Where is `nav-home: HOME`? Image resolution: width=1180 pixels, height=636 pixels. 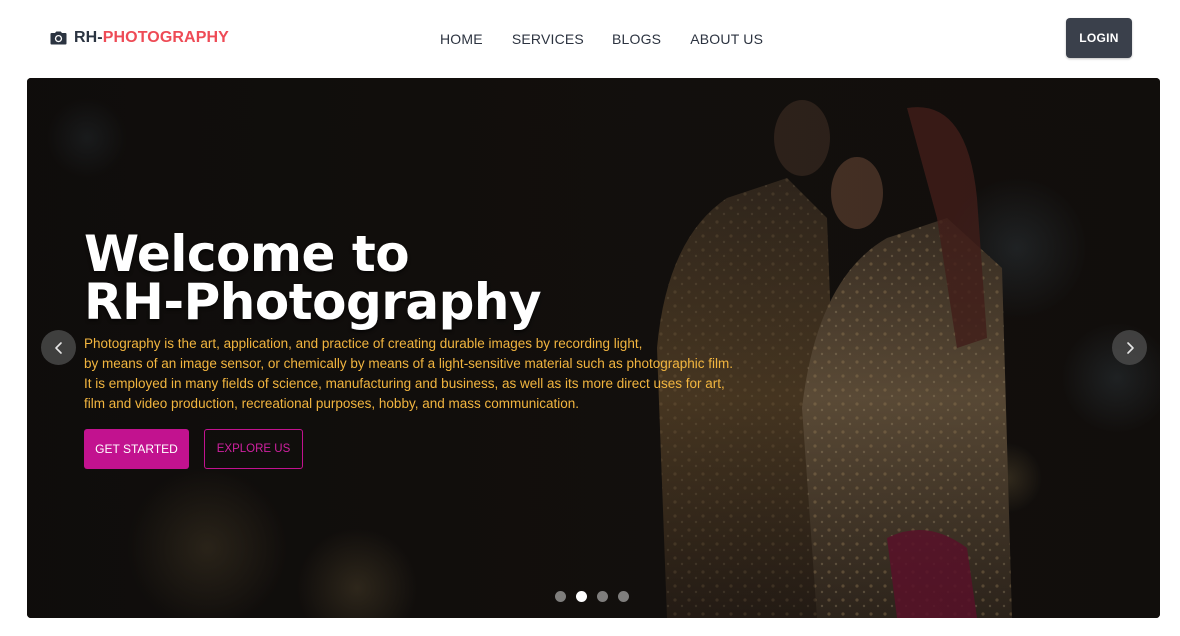
nav-home: HOME is located at coordinates (461, 39).